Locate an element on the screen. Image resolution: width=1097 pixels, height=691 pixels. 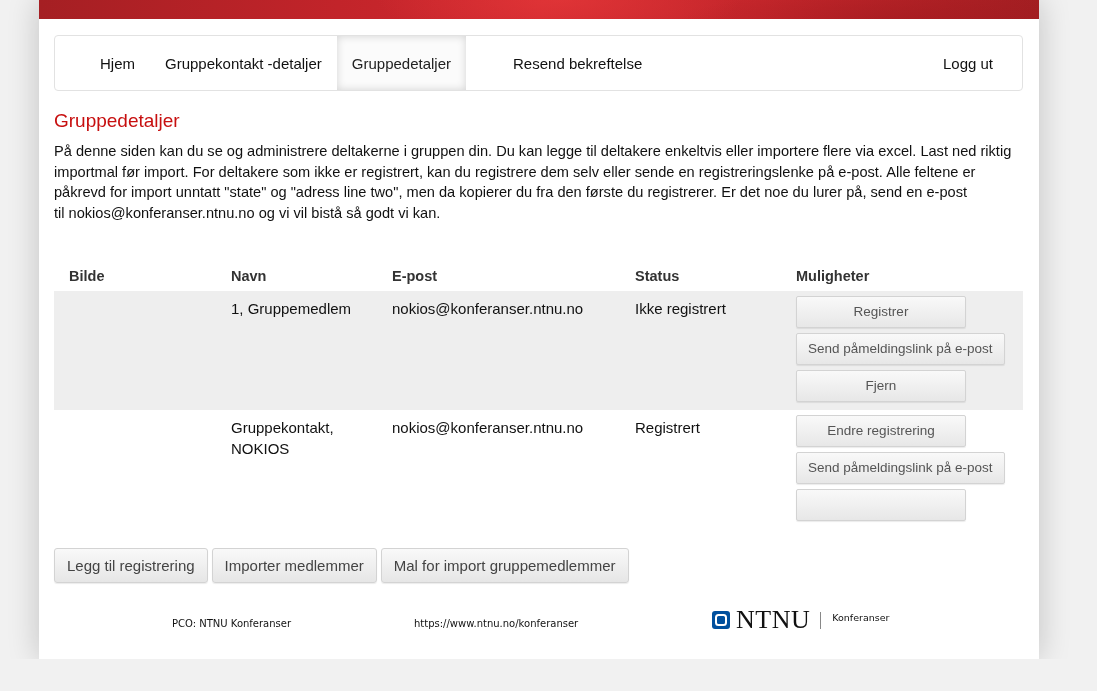
logo-wordmark: NTNU is located at coordinates (773, 620).